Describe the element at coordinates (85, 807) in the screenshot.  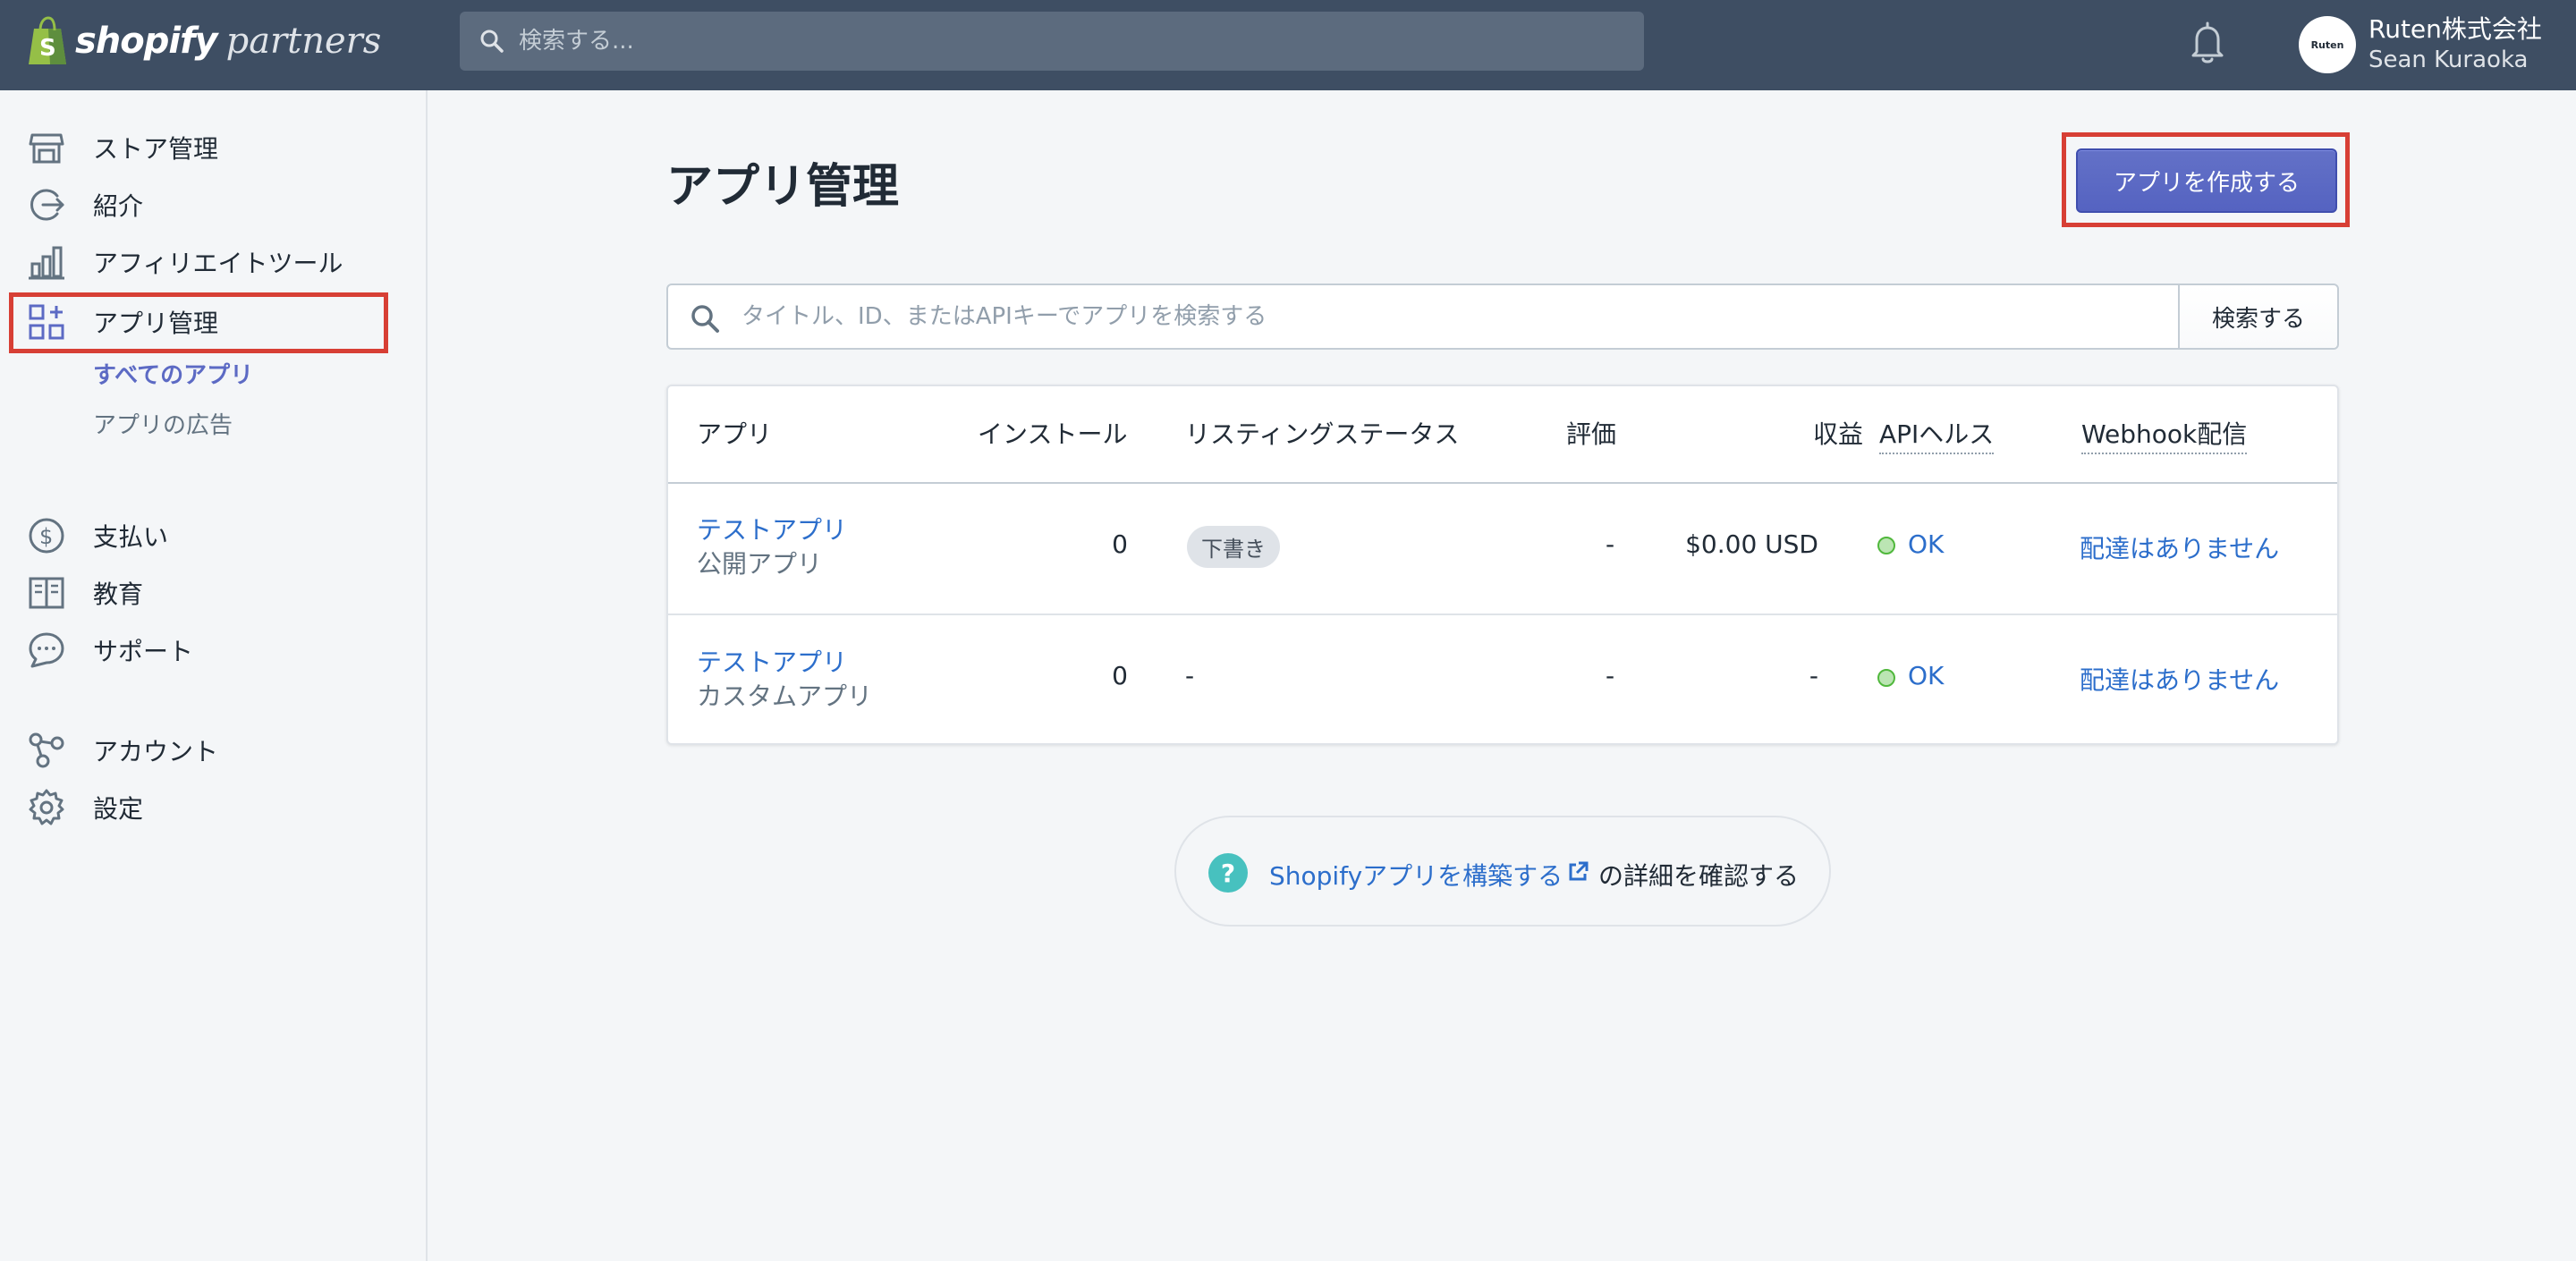
I see `sidebar-item-settings: 設定` at that location.